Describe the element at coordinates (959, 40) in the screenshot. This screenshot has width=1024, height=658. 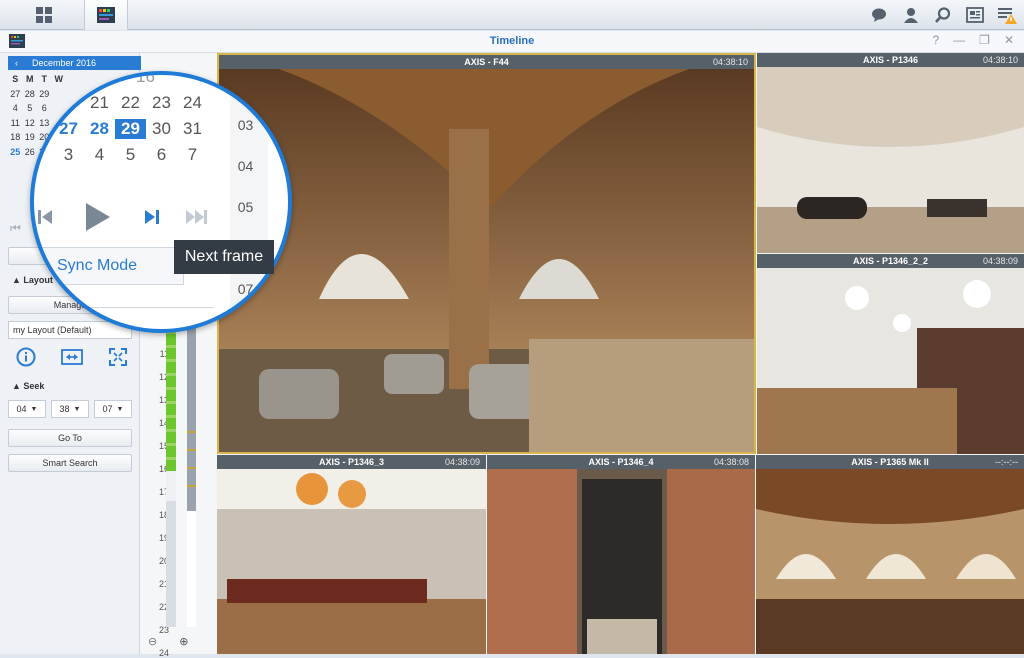
I see `minimize-button: —` at that location.